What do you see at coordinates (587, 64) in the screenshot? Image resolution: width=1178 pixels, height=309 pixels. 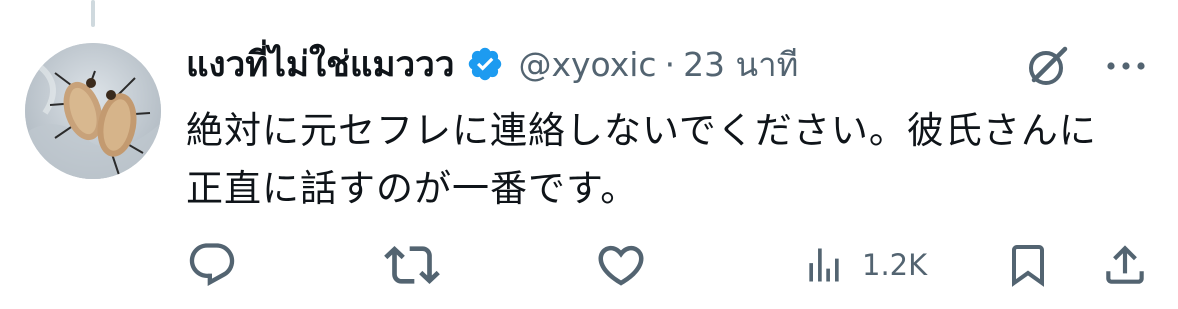 I see `user-handle: @xyoxic` at bounding box center [587, 64].